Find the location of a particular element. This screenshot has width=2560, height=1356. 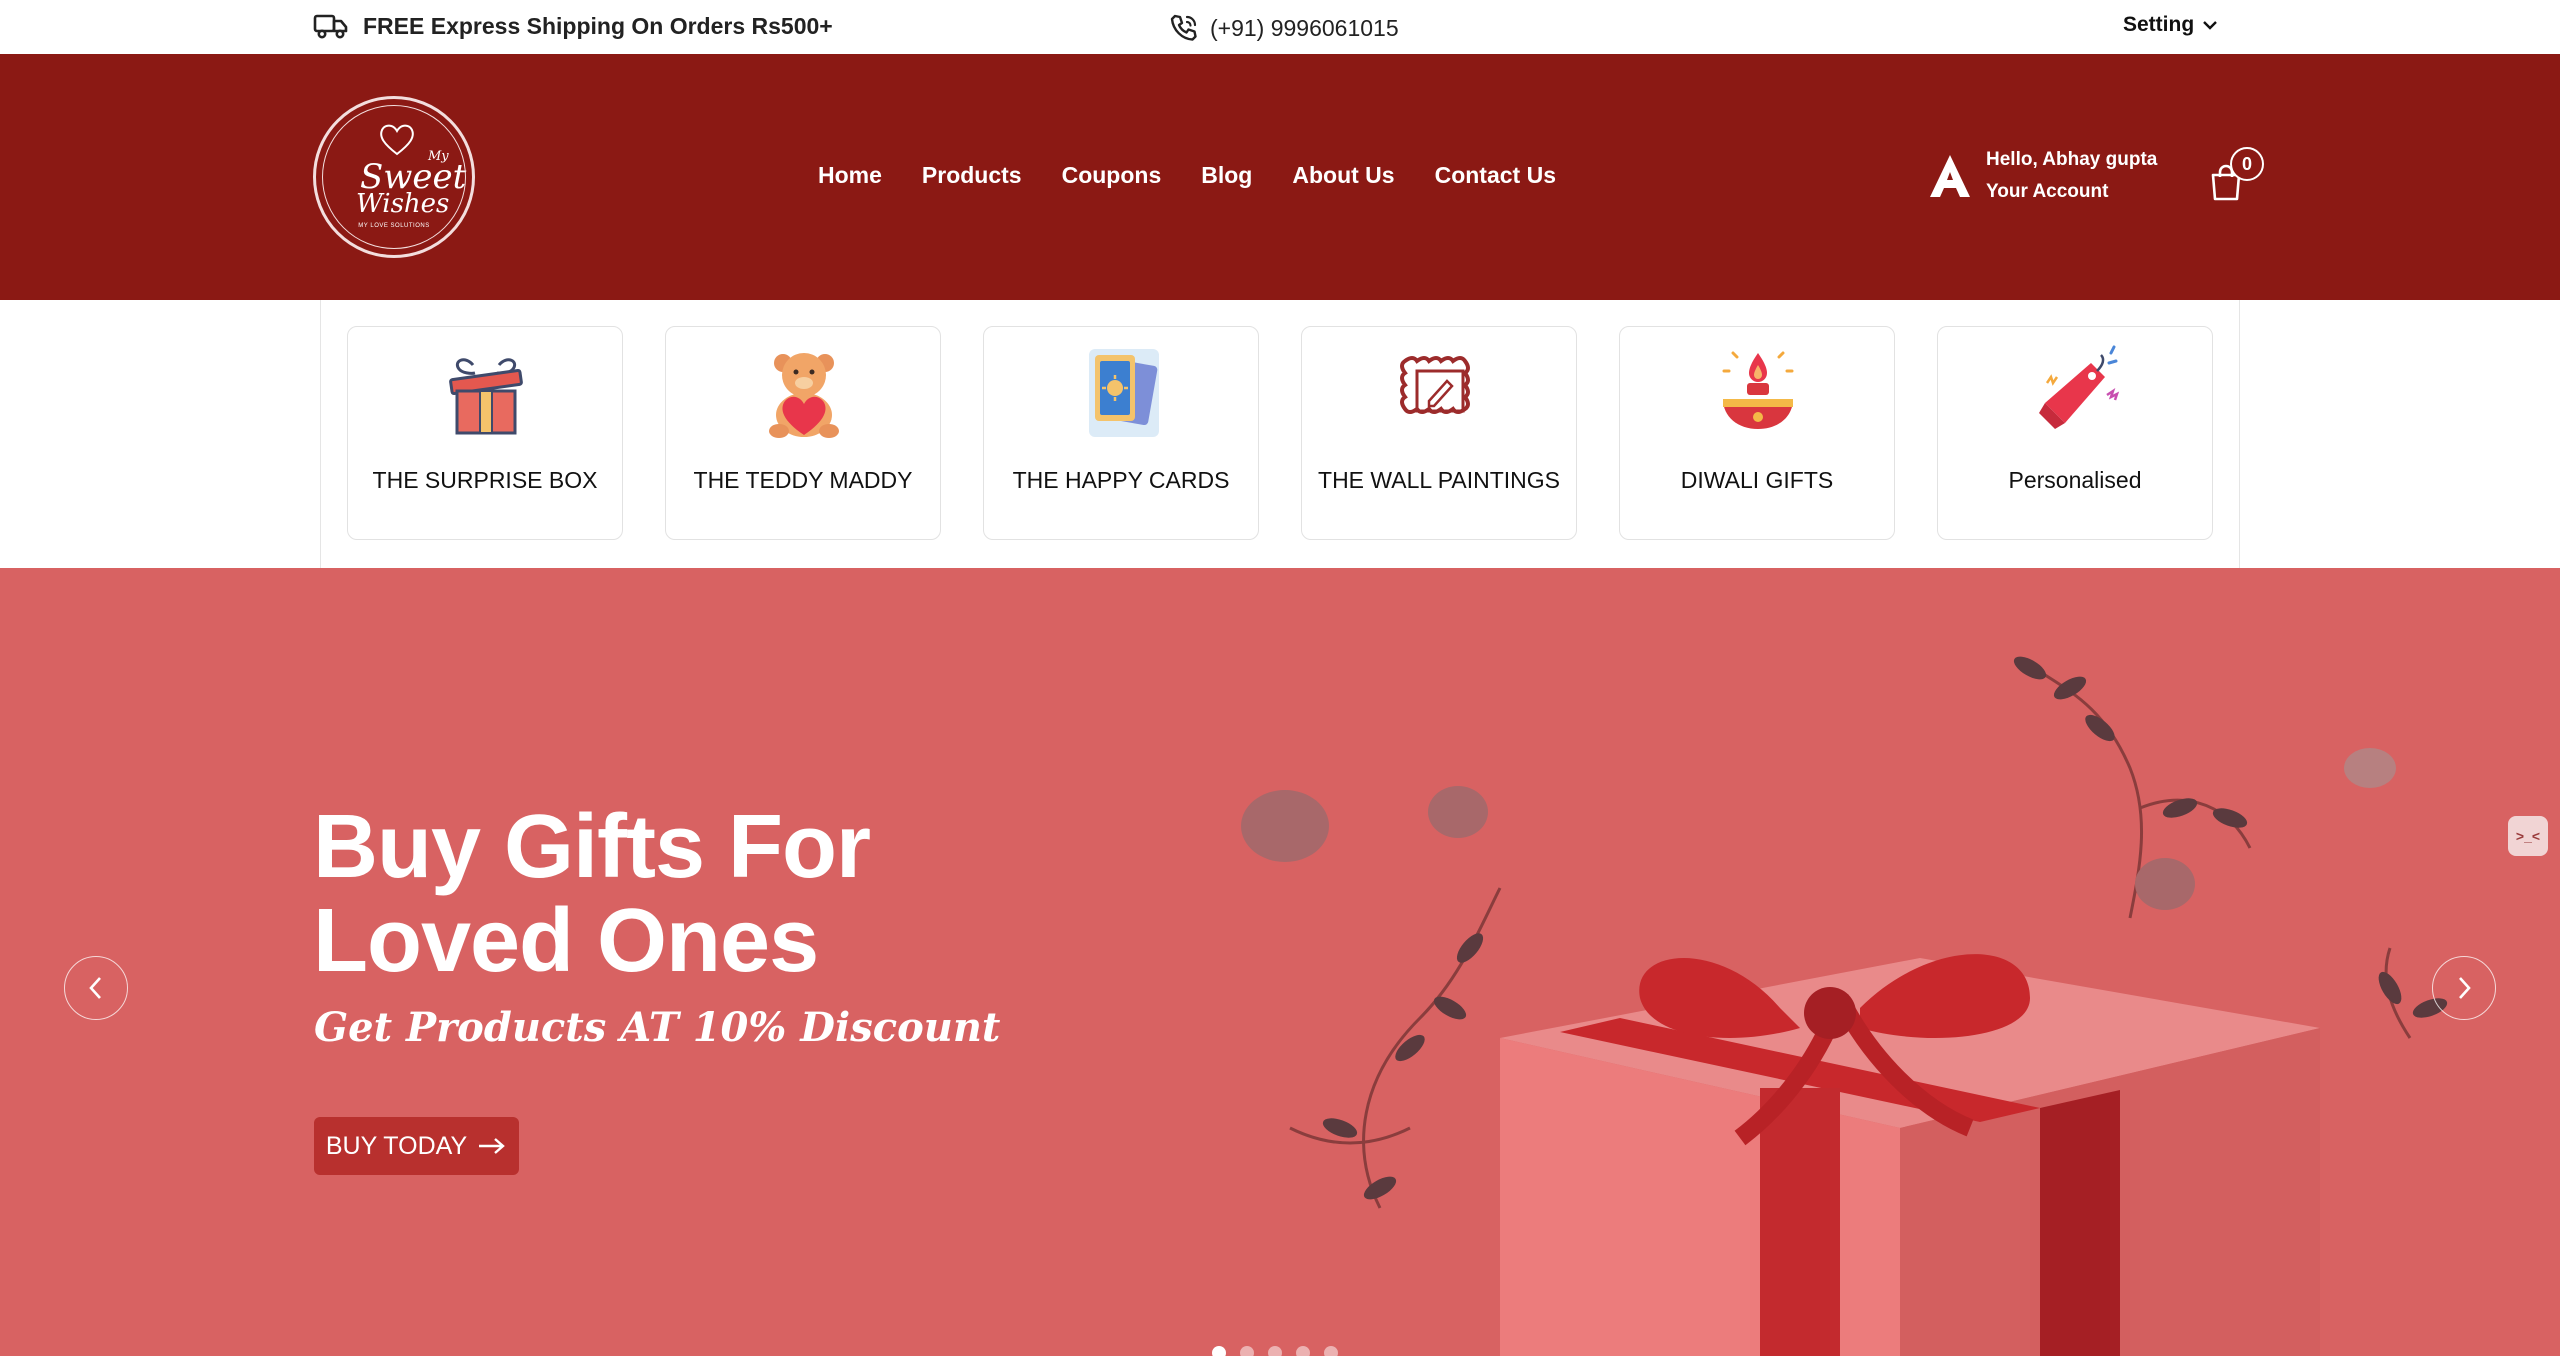

cart-button: 0 is located at coordinates (2236, 174).